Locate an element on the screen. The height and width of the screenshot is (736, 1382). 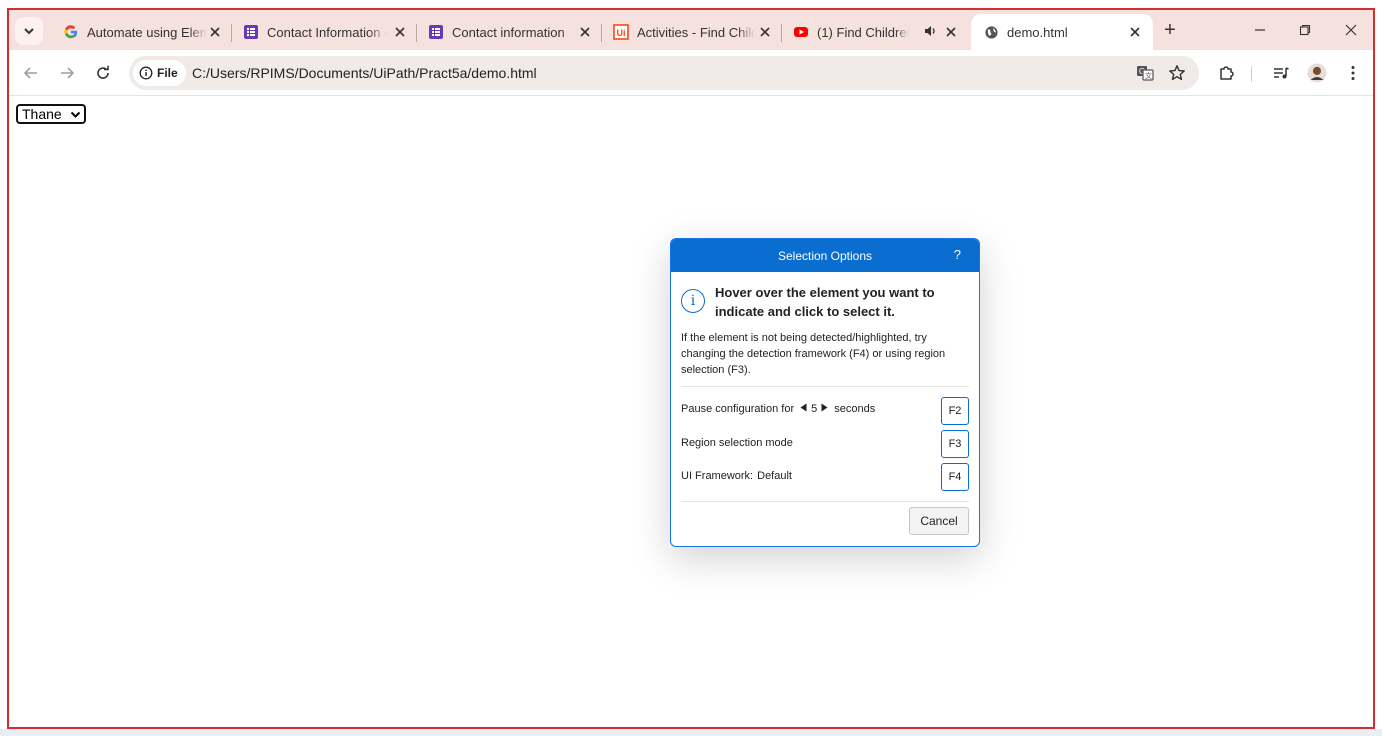
pause-hotkey-f2: F2 is located at coordinates (955, 411).